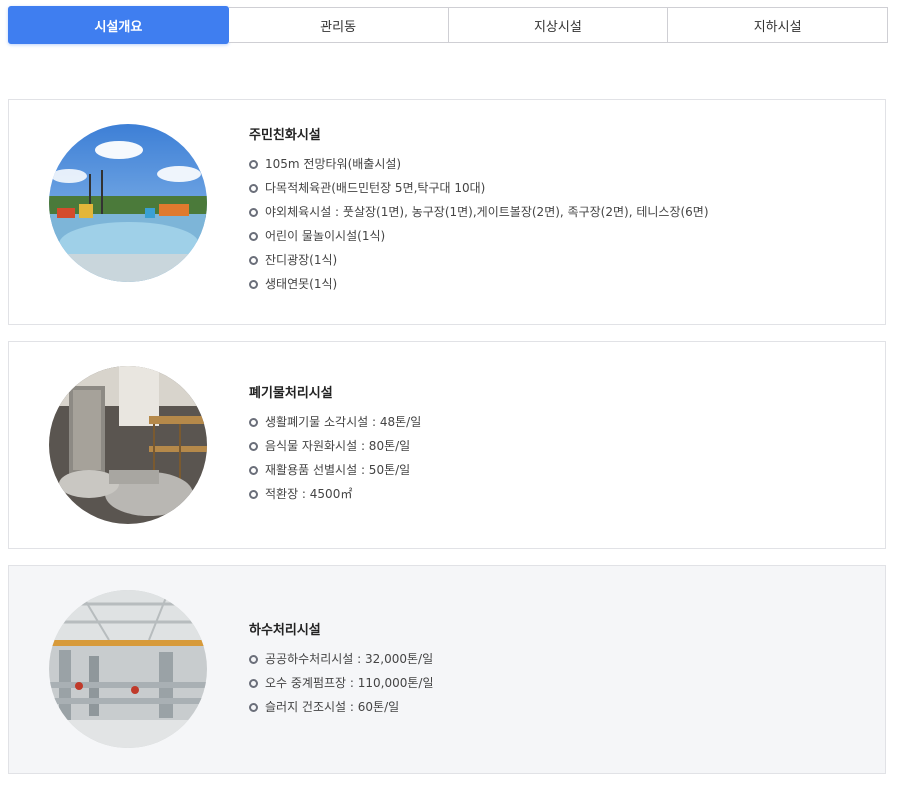 This screenshot has width=904, height=787. What do you see at coordinates (341, 659) in the screenshot?
I see `list-item: 공공하수처리시설 : 32,000톤/일` at bounding box center [341, 659].